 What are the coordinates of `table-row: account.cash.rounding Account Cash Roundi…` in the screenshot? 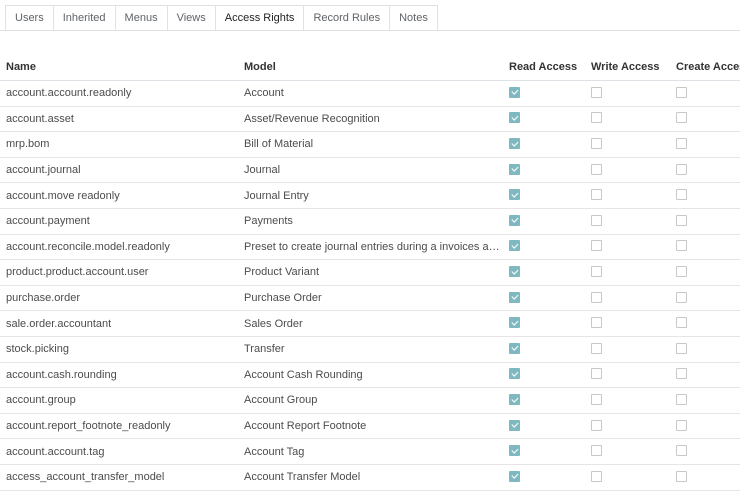 It's located at (370, 375).